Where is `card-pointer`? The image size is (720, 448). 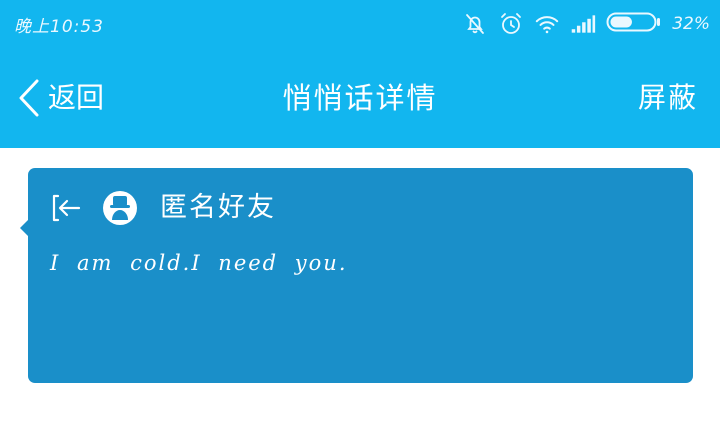
card-pointer is located at coordinates (24, 228).